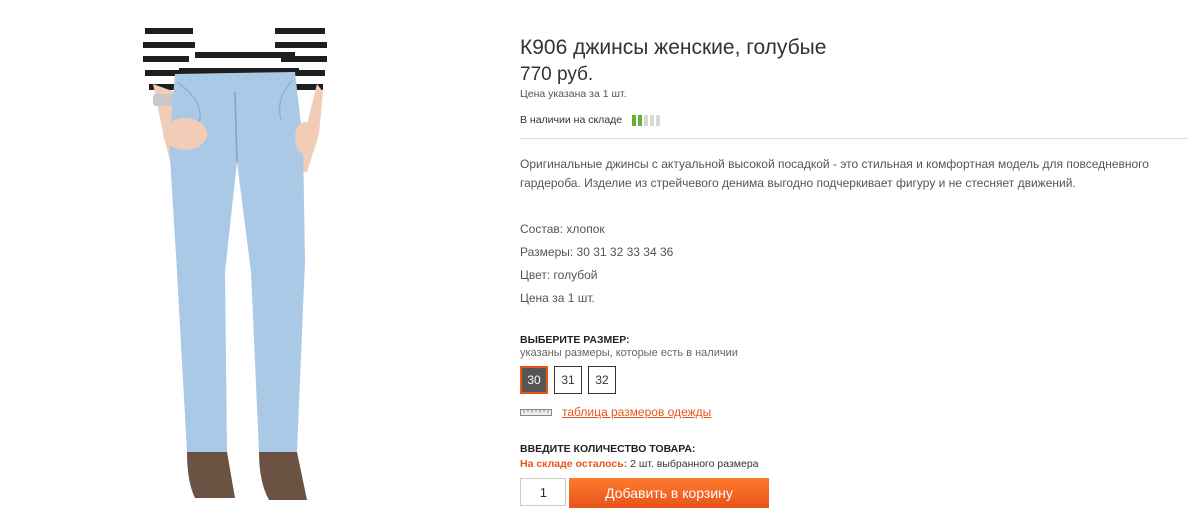 The image size is (1197, 511). I want to click on size-chart: таблица размеров одежды, so click(615, 412).